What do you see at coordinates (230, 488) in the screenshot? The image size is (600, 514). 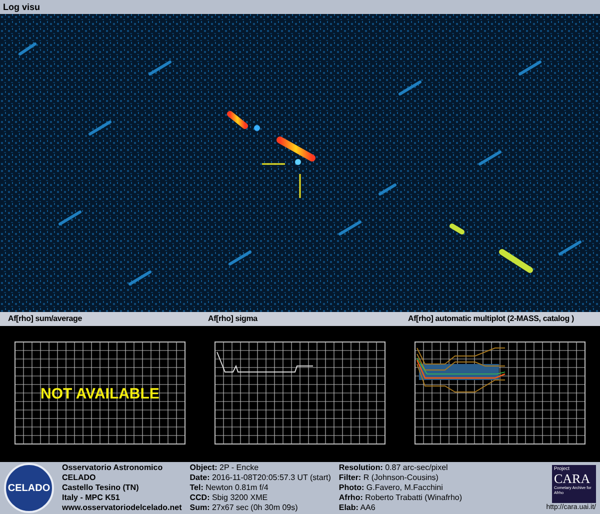 I see `observation-detail: Tel: Newton 0.81m f/4` at bounding box center [230, 488].